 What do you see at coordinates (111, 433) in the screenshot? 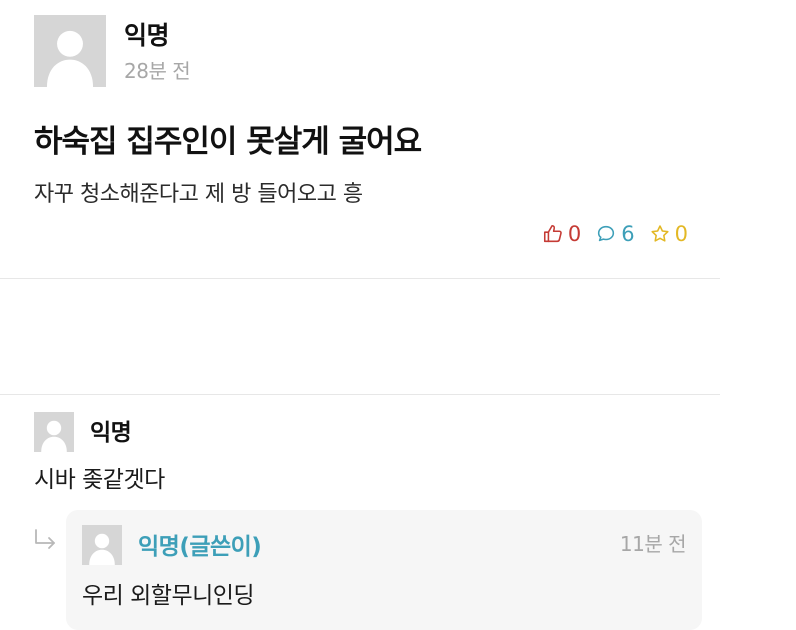
I see `comment-author: 익명` at bounding box center [111, 433].